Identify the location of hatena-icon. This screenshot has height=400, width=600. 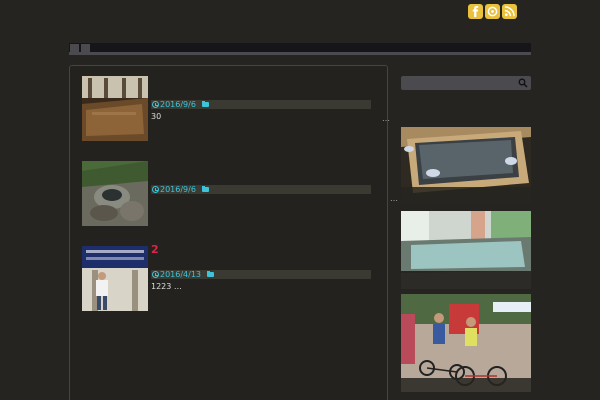
(492, 11).